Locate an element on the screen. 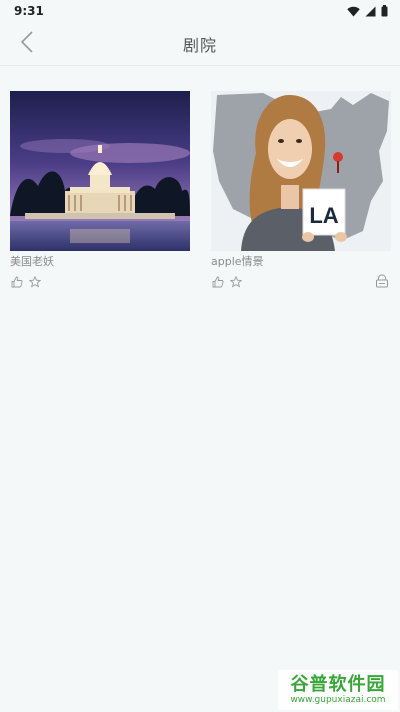 The width and height of the screenshot is (400, 712). theater-card: LA apple情景 is located at coordinates (301, 190).